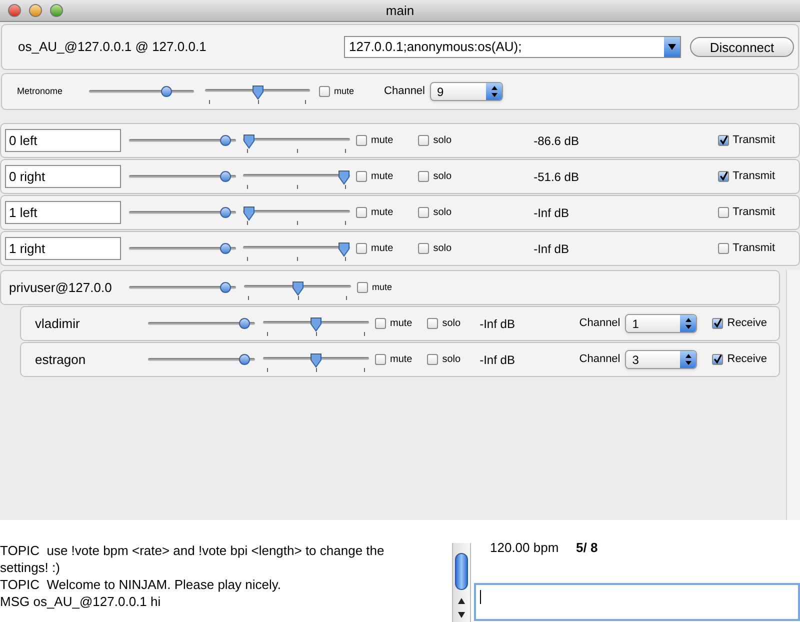  I want to click on level-reading: -86.6 dB, so click(556, 141).